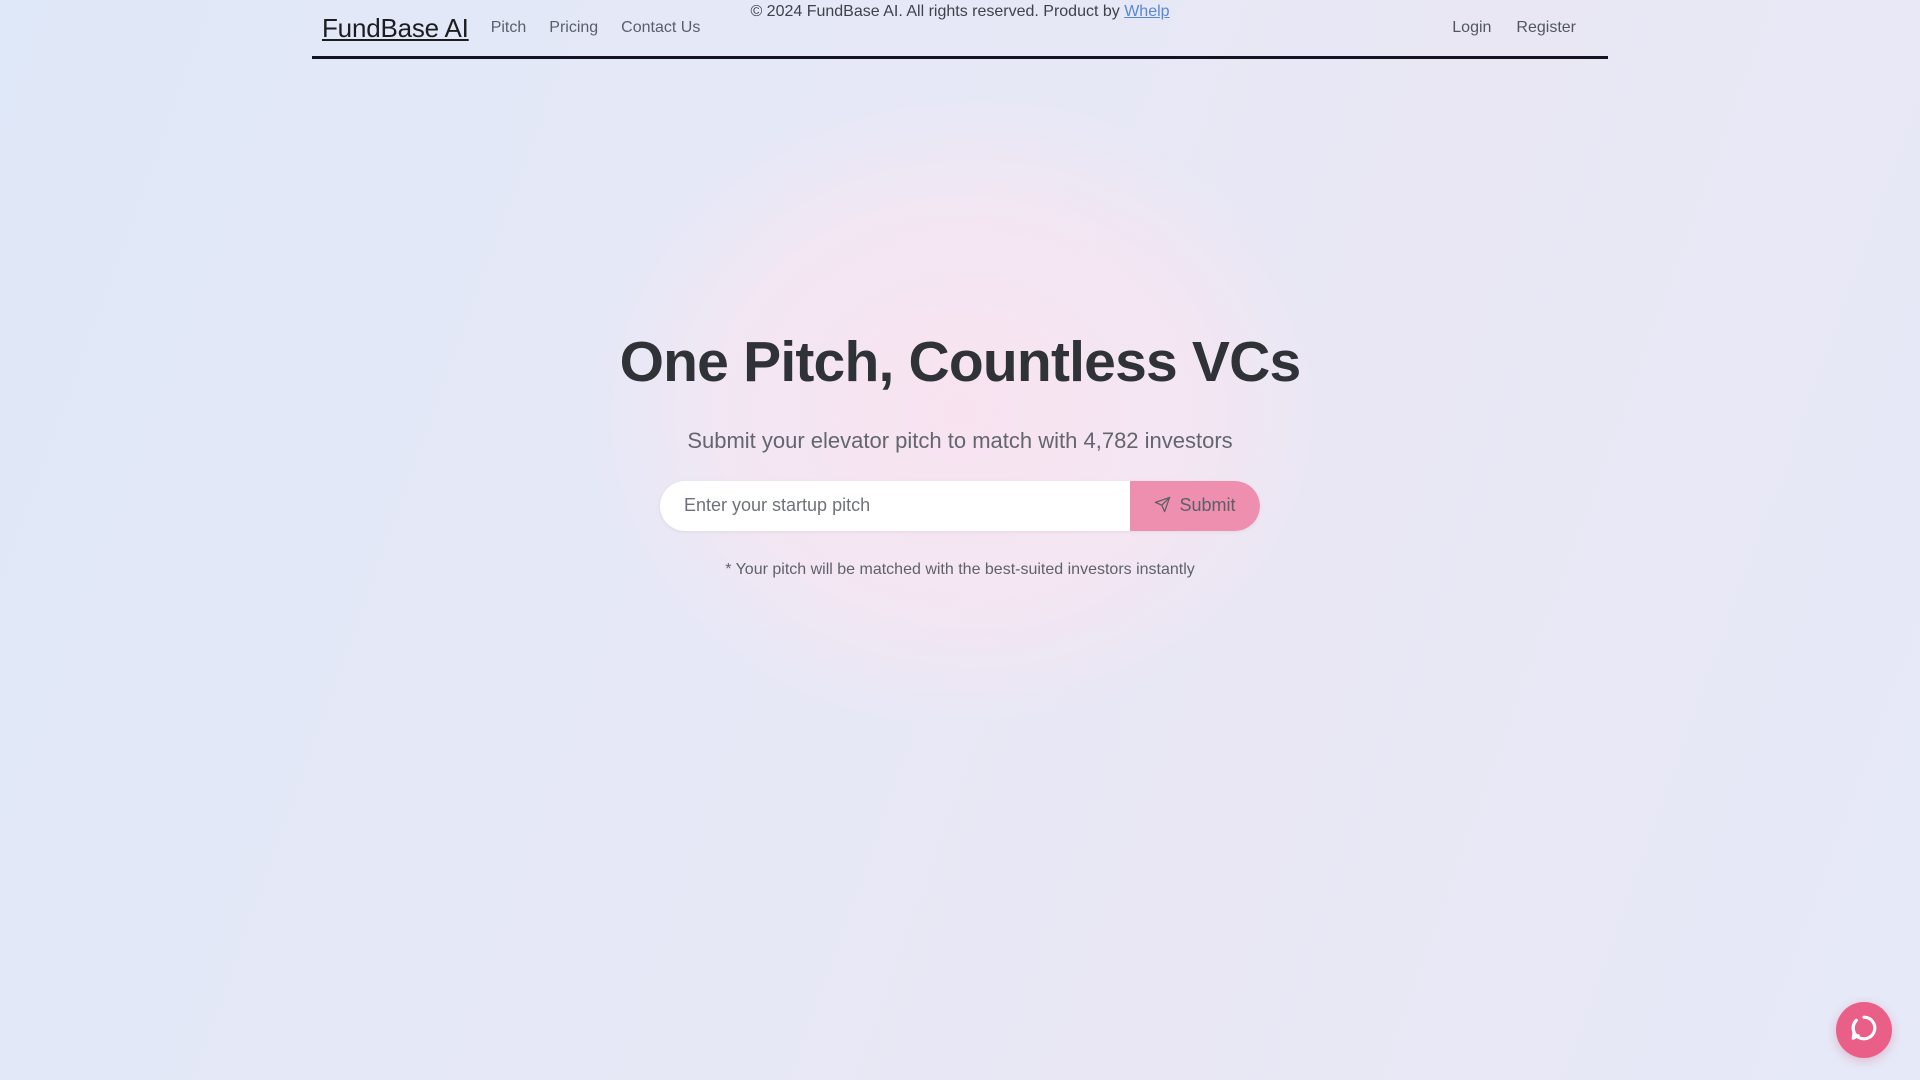 The image size is (1920, 1080). Describe the element at coordinates (960, 362) in the screenshot. I see `page-title: One Pitch, Countless VCs` at that location.